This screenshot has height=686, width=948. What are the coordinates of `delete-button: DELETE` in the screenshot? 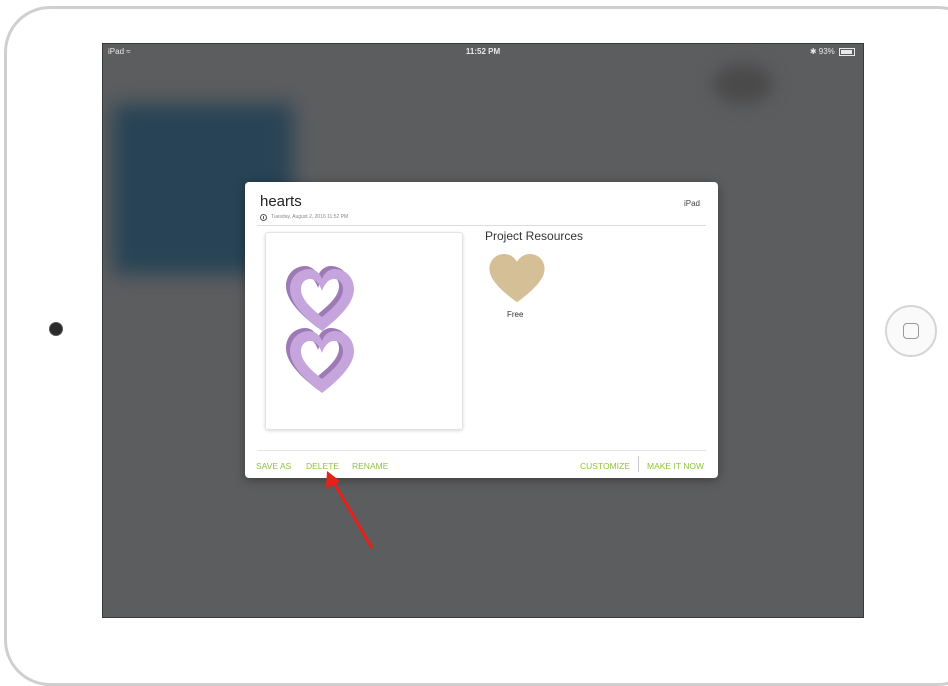 It's located at (322, 466).